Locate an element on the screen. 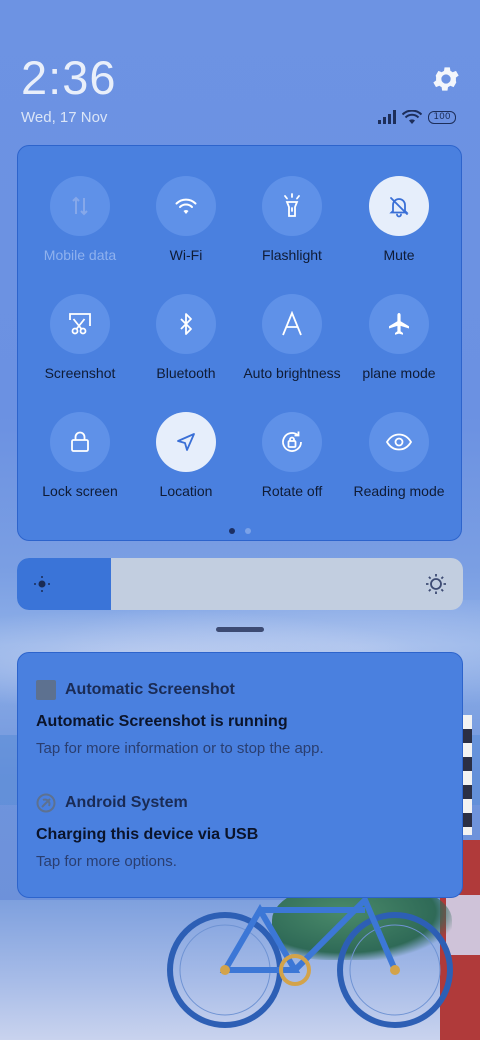 This screenshot has width=480, height=1040. wallpaper-bicycle is located at coordinates (310, 961).